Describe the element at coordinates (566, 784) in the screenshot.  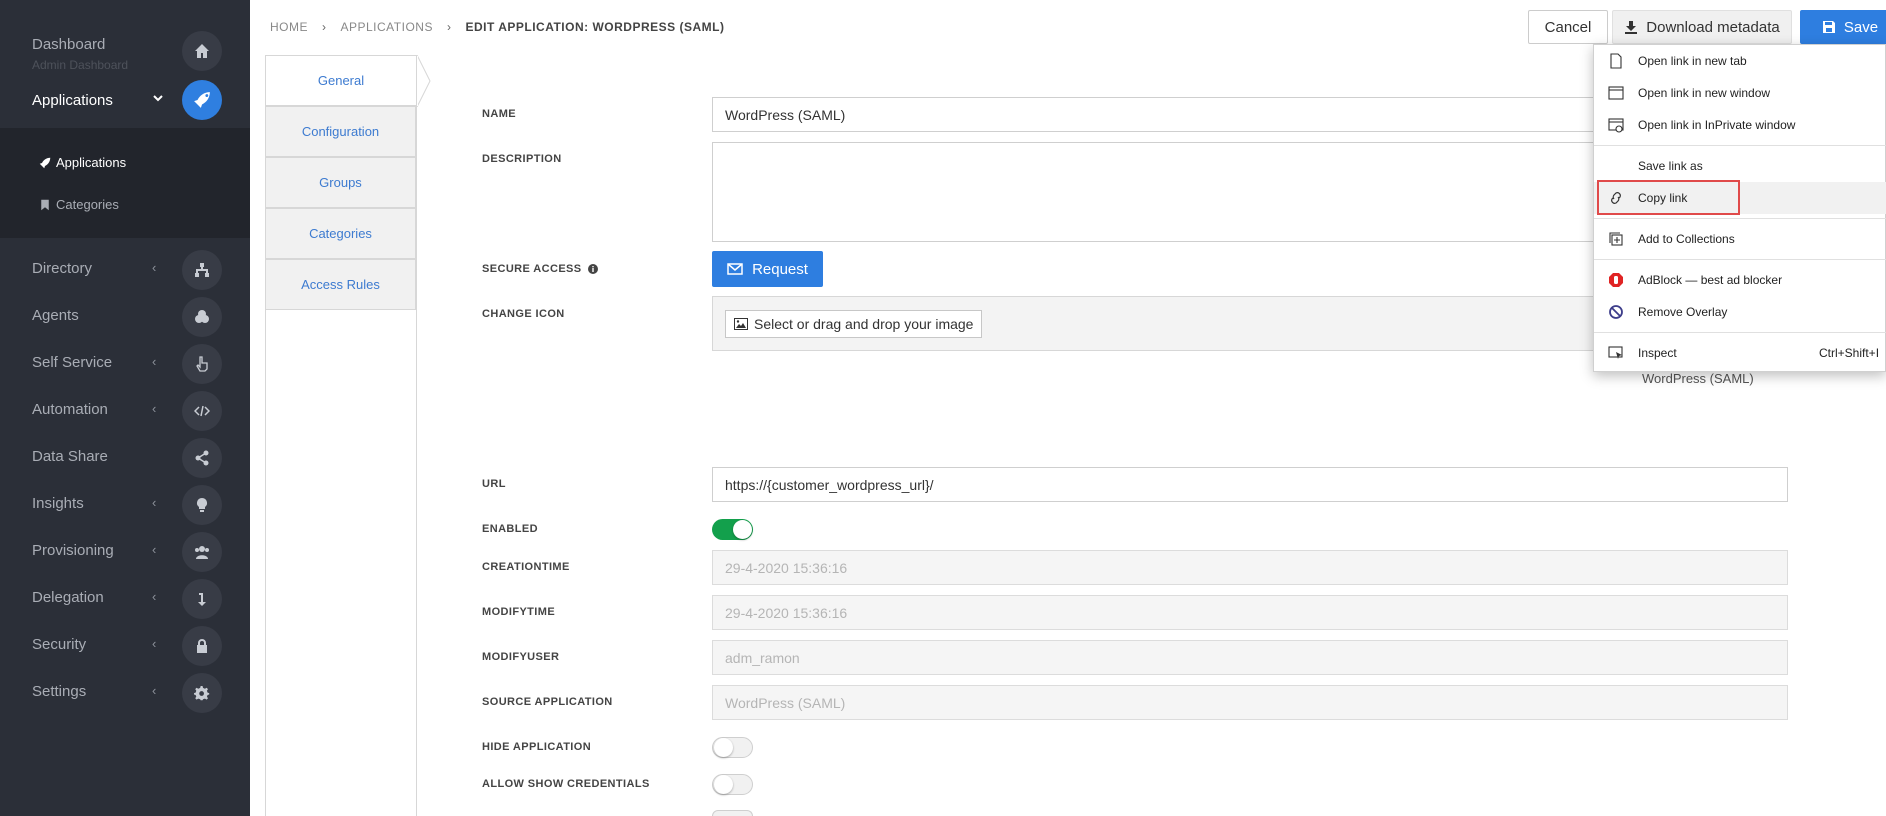
I see `allow-show-credentials-label: ALLOW SHOW CREDENTIALS` at that location.